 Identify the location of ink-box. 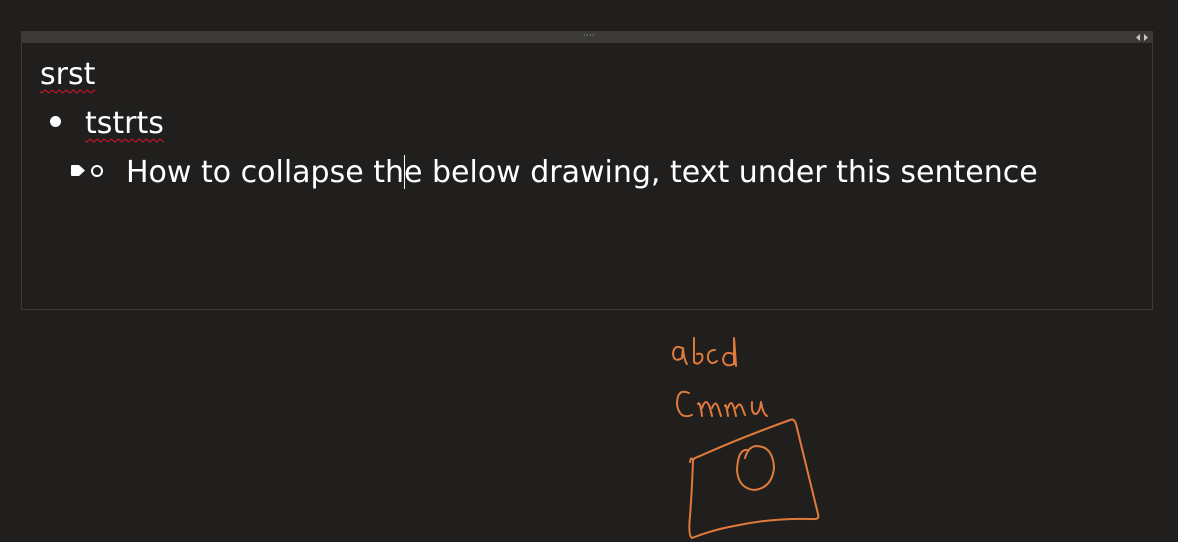
(754, 478).